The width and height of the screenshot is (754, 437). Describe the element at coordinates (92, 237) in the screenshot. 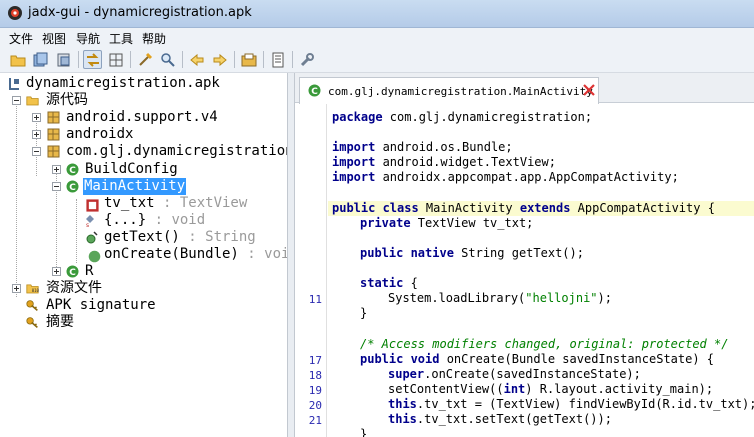

I see `native-method-icon` at that location.